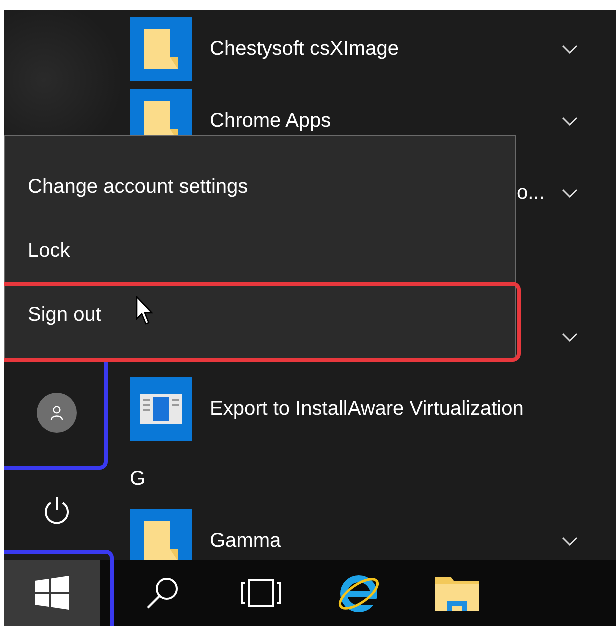  I want to click on menu-item: Lock, so click(49, 251).